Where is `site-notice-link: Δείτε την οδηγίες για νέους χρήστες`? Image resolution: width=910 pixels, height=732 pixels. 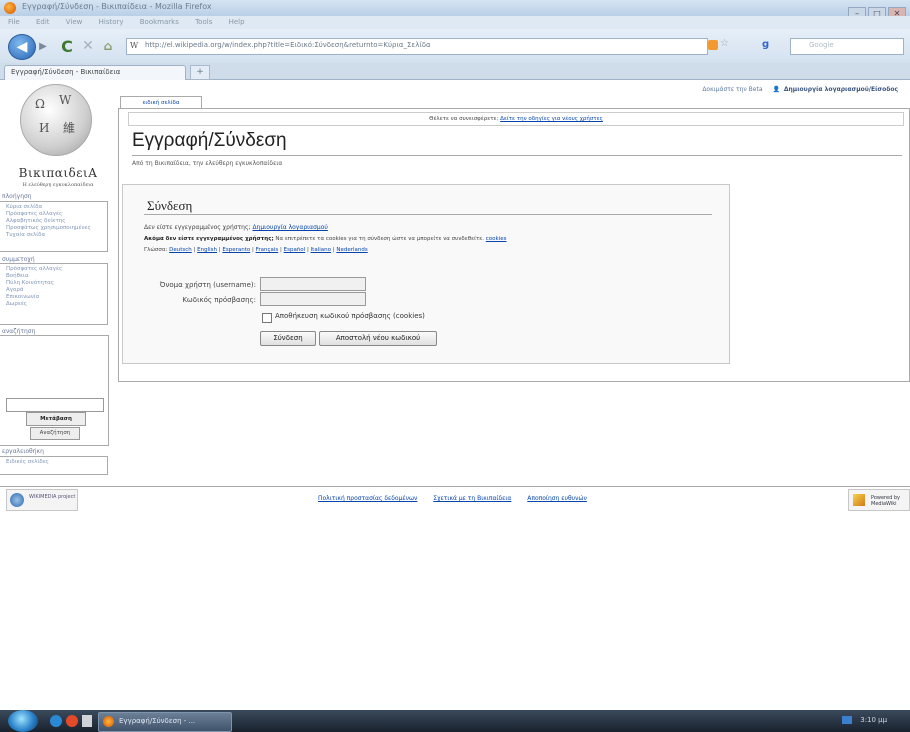 site-notice-link: Δείτε την οδηγίες για νέους χρήστες is located at coordinates (551, 119).